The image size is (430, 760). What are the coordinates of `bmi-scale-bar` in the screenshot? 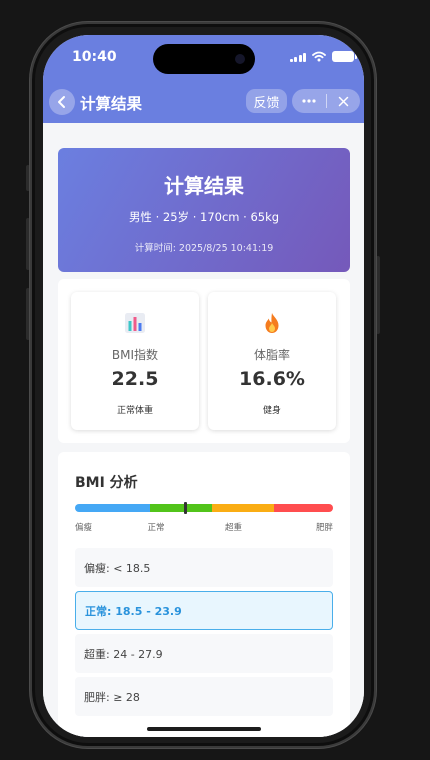 It's located at (204, 508).